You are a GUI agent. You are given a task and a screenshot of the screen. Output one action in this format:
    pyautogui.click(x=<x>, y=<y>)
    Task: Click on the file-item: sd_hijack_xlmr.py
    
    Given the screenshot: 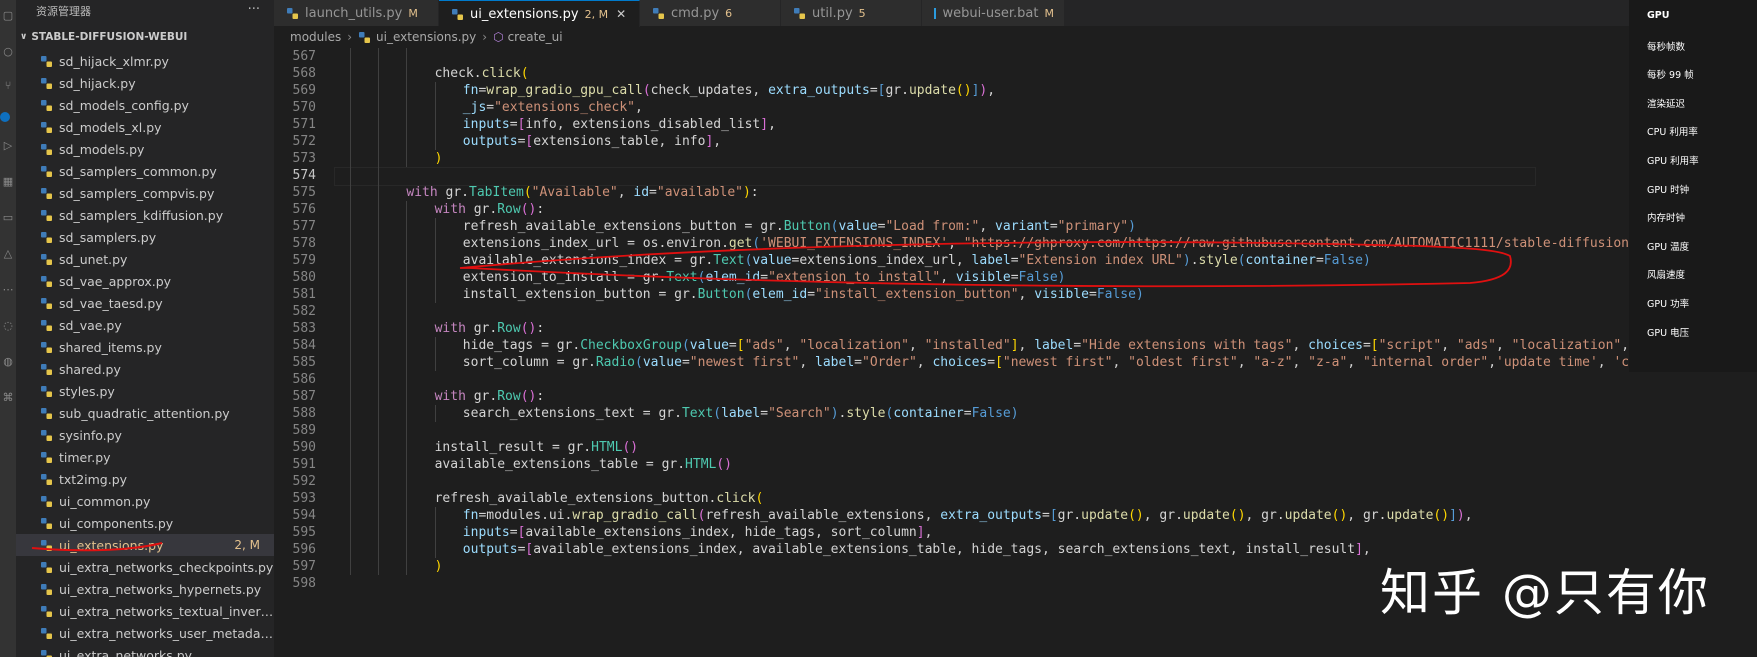 What is the action you would take?
    pyautogui.click(x=145, y=61)
    